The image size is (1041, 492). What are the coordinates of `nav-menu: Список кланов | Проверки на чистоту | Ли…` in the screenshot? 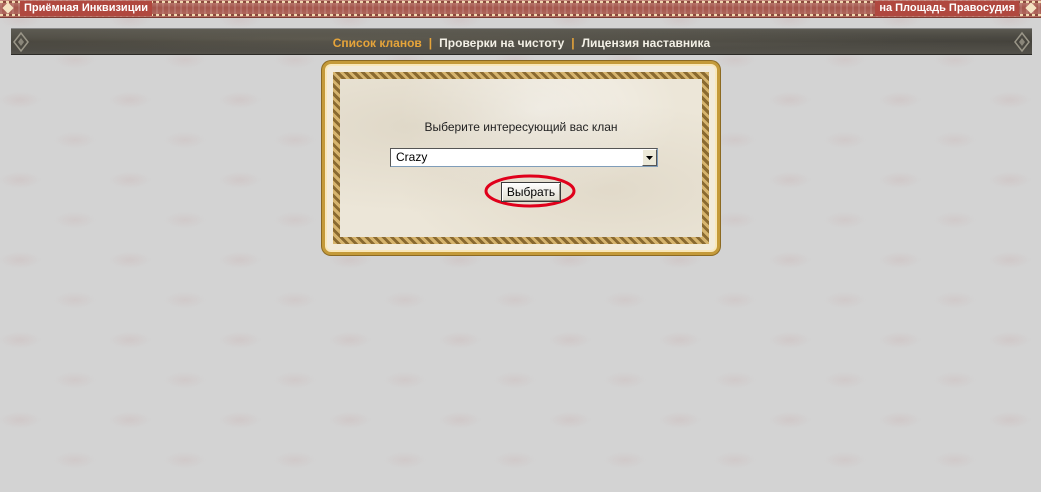 It's located at (521, 42).